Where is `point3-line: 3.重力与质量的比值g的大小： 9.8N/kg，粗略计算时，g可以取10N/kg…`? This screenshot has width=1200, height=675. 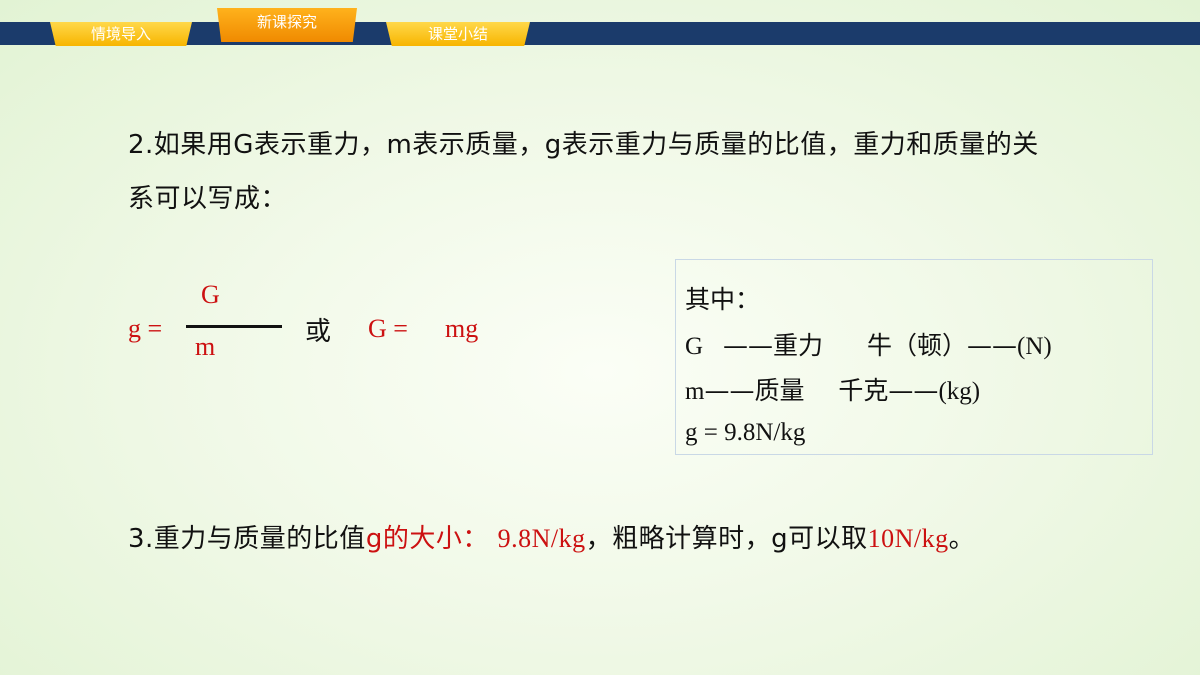 point3-line: 3.重力与质量的比值g的大小： 9.8N/kg，粗略计算时，g可以取10N/kg… is located at coordinates (551, 536).